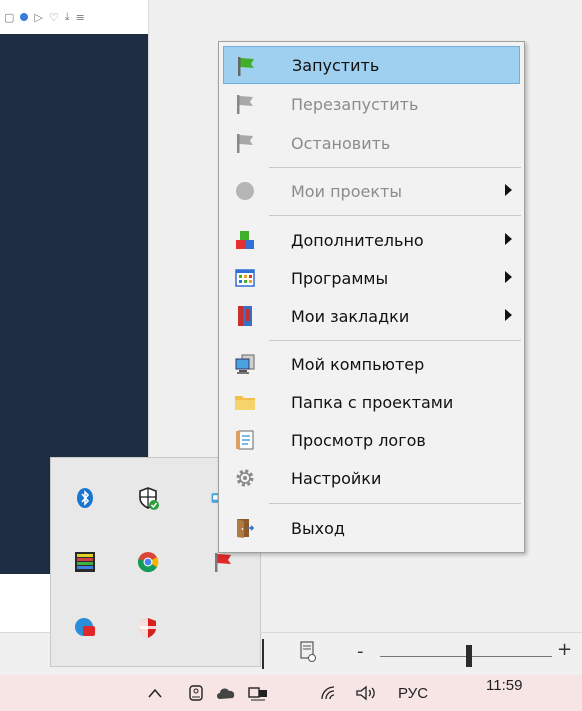 Image resolution: width=582 pixels, height=711 pixels. What do you see at coordinates (246, 66) in the screenshot?
I see `green-flag-icon` at bounding box center [246, 66].